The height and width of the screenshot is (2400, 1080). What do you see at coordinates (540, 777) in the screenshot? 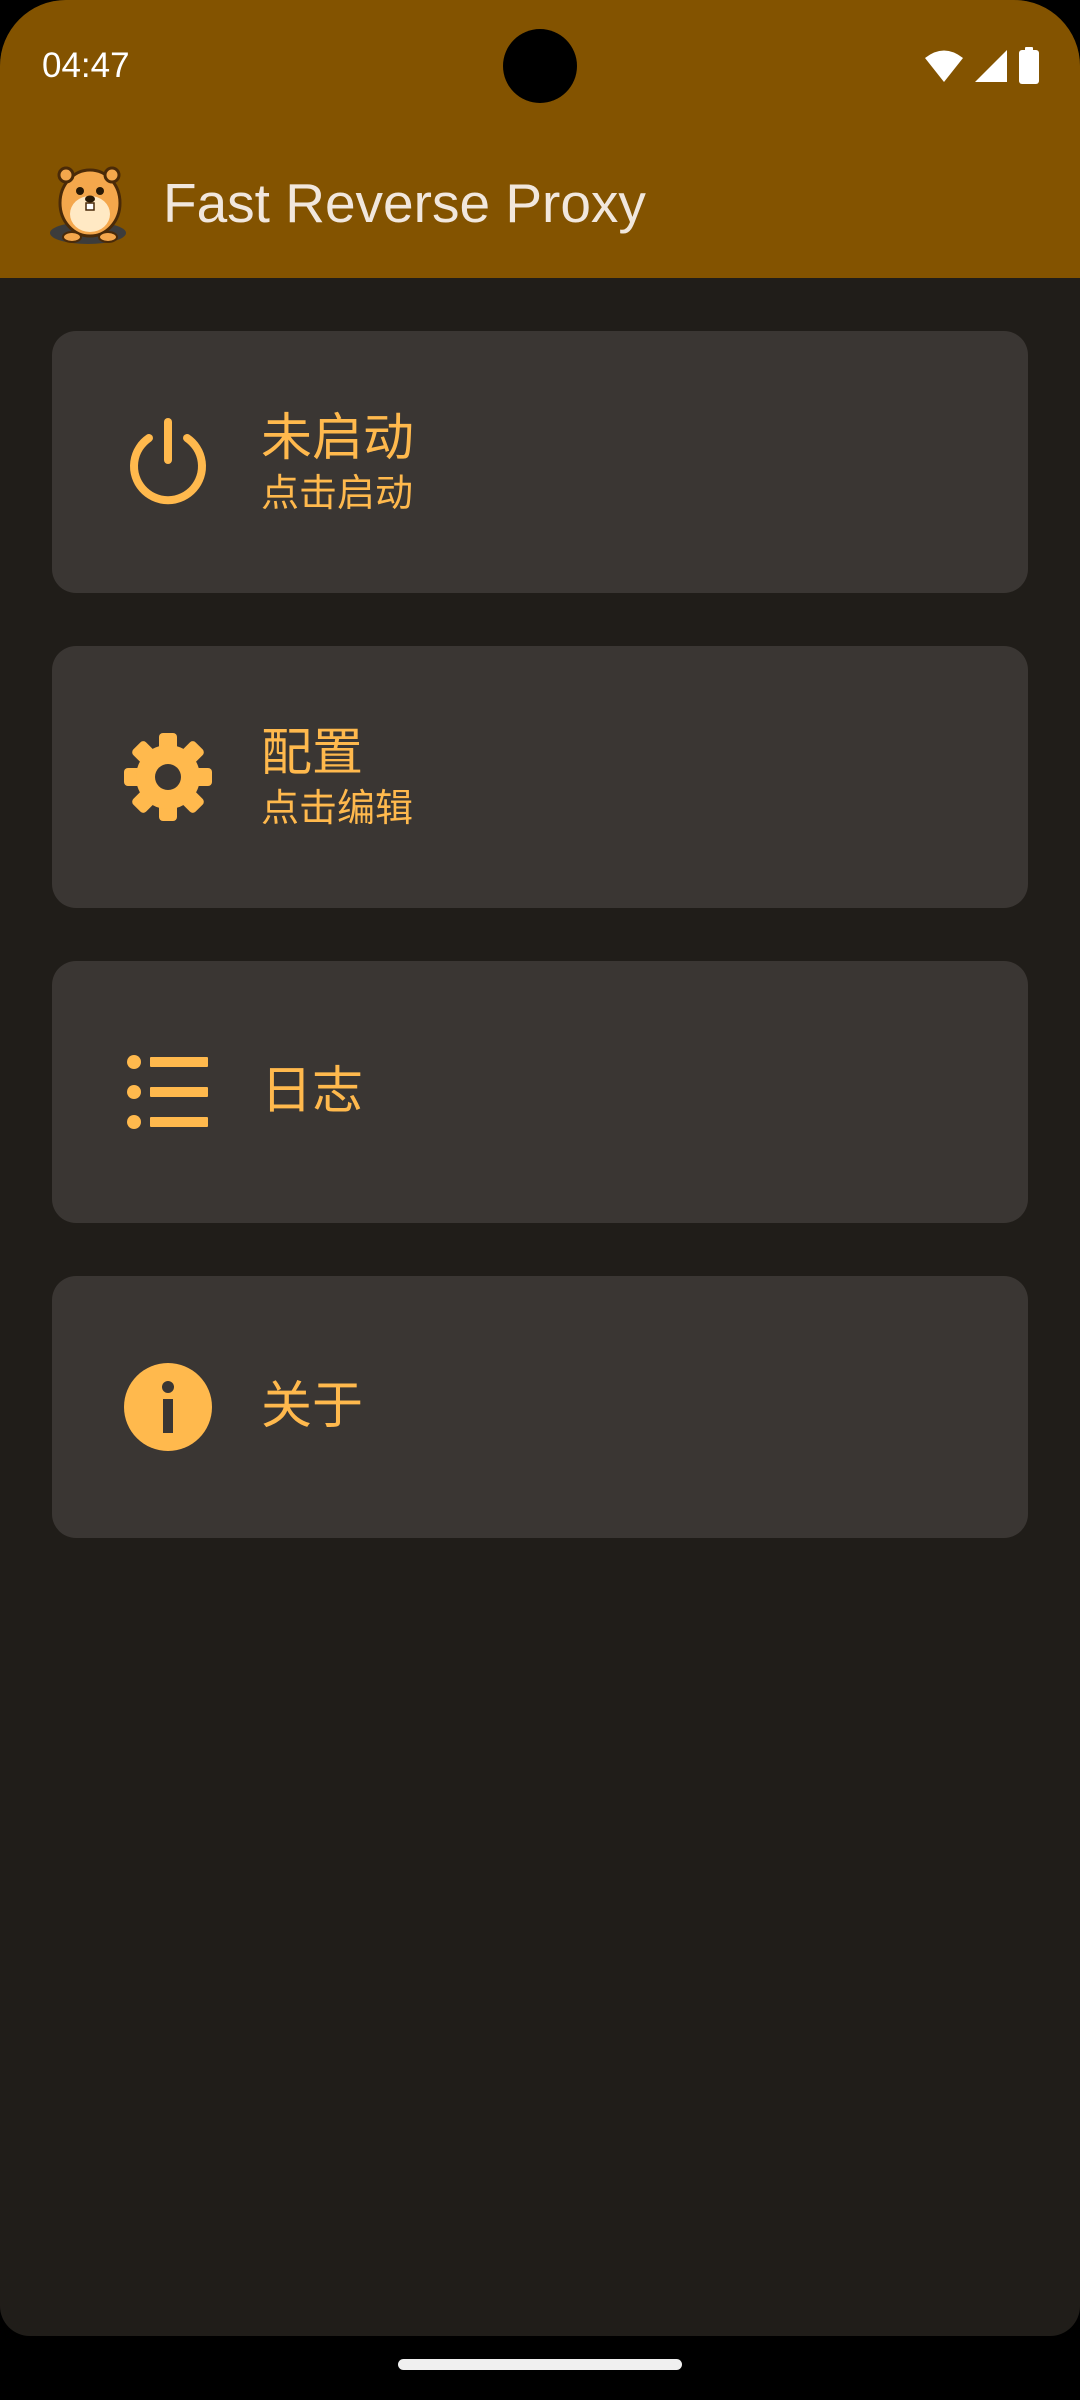
I see `config-card: 配置 点击编辑` at bounding box center [540, 777].